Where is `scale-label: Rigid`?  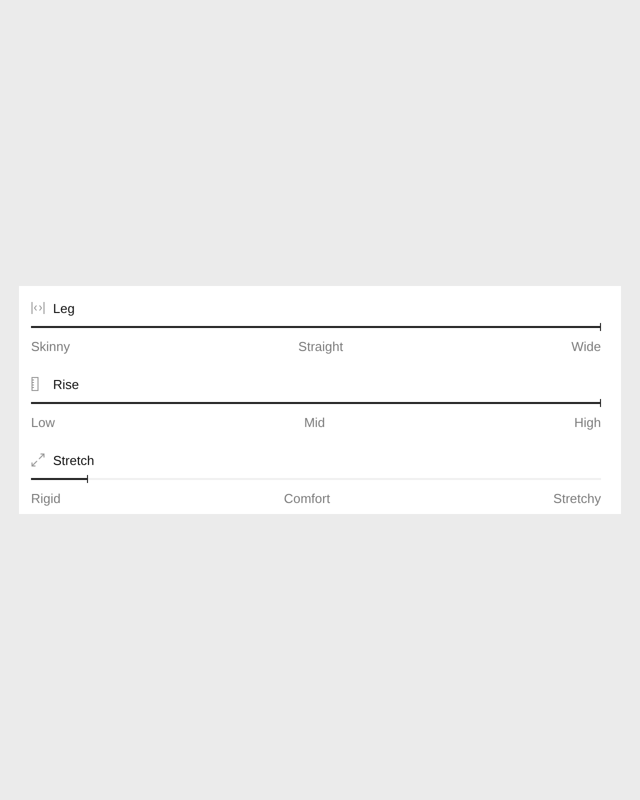 scale-label: Rigid is located at coordinates (46, 499).